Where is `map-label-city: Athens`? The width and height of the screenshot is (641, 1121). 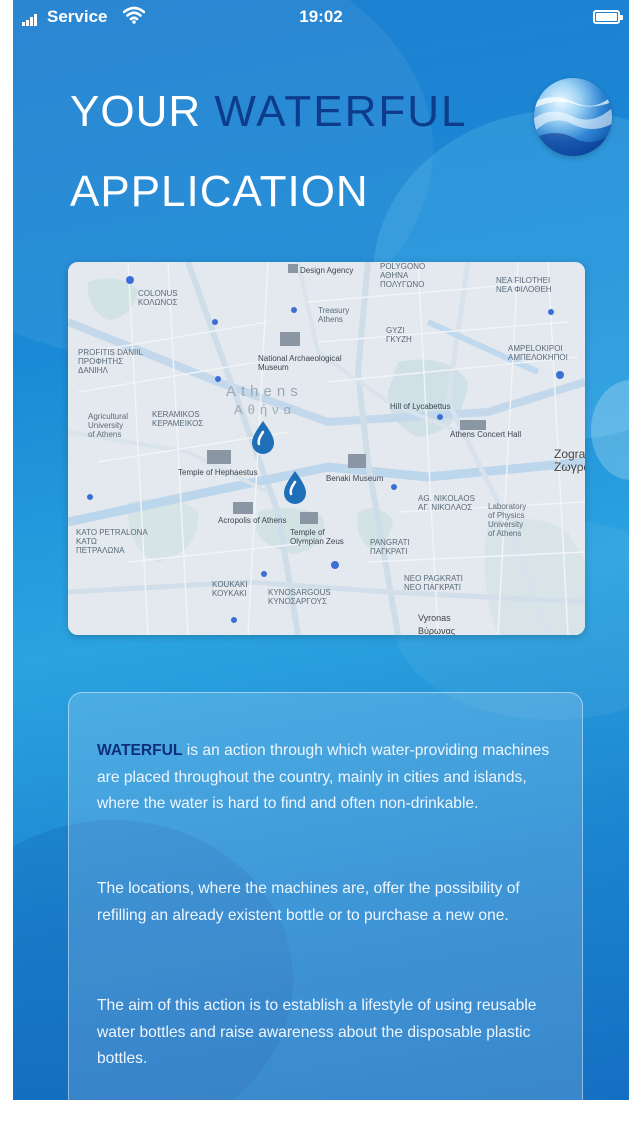 map-label-city: Athens is located at coordinates (264, 391).